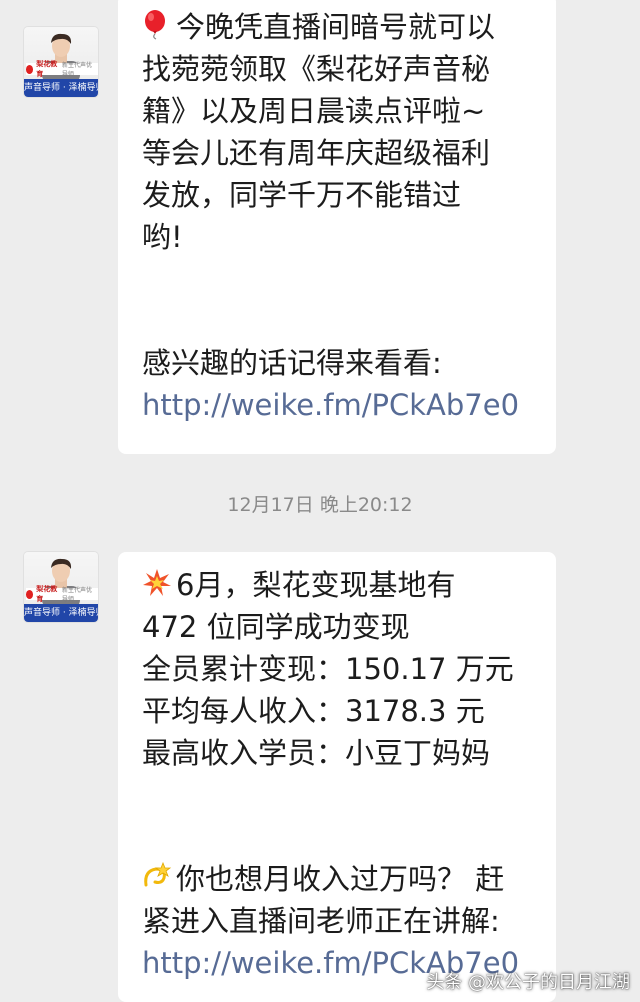 The image size is (640, 1002). What do you see at coordinates (338, 405) in the screenshot?
I see `message-link: http://weike.fm/PCkAb7e0` at bounding box center [338, 405].